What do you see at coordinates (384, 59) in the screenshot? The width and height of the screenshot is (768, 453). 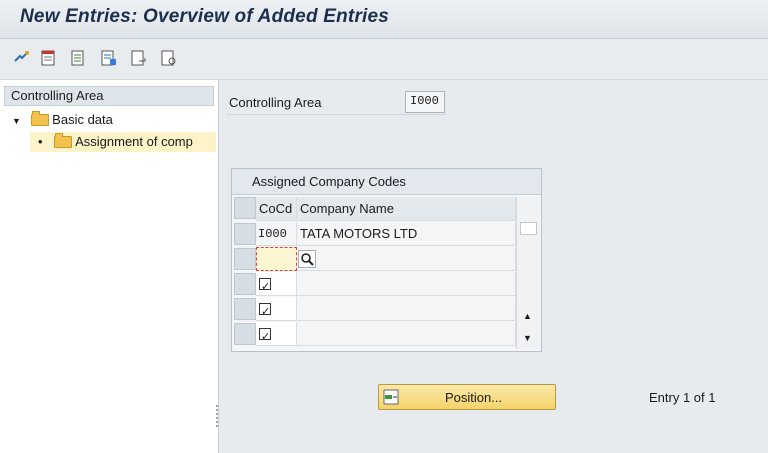 I see `toolbar` at bounding box center [384, 59].